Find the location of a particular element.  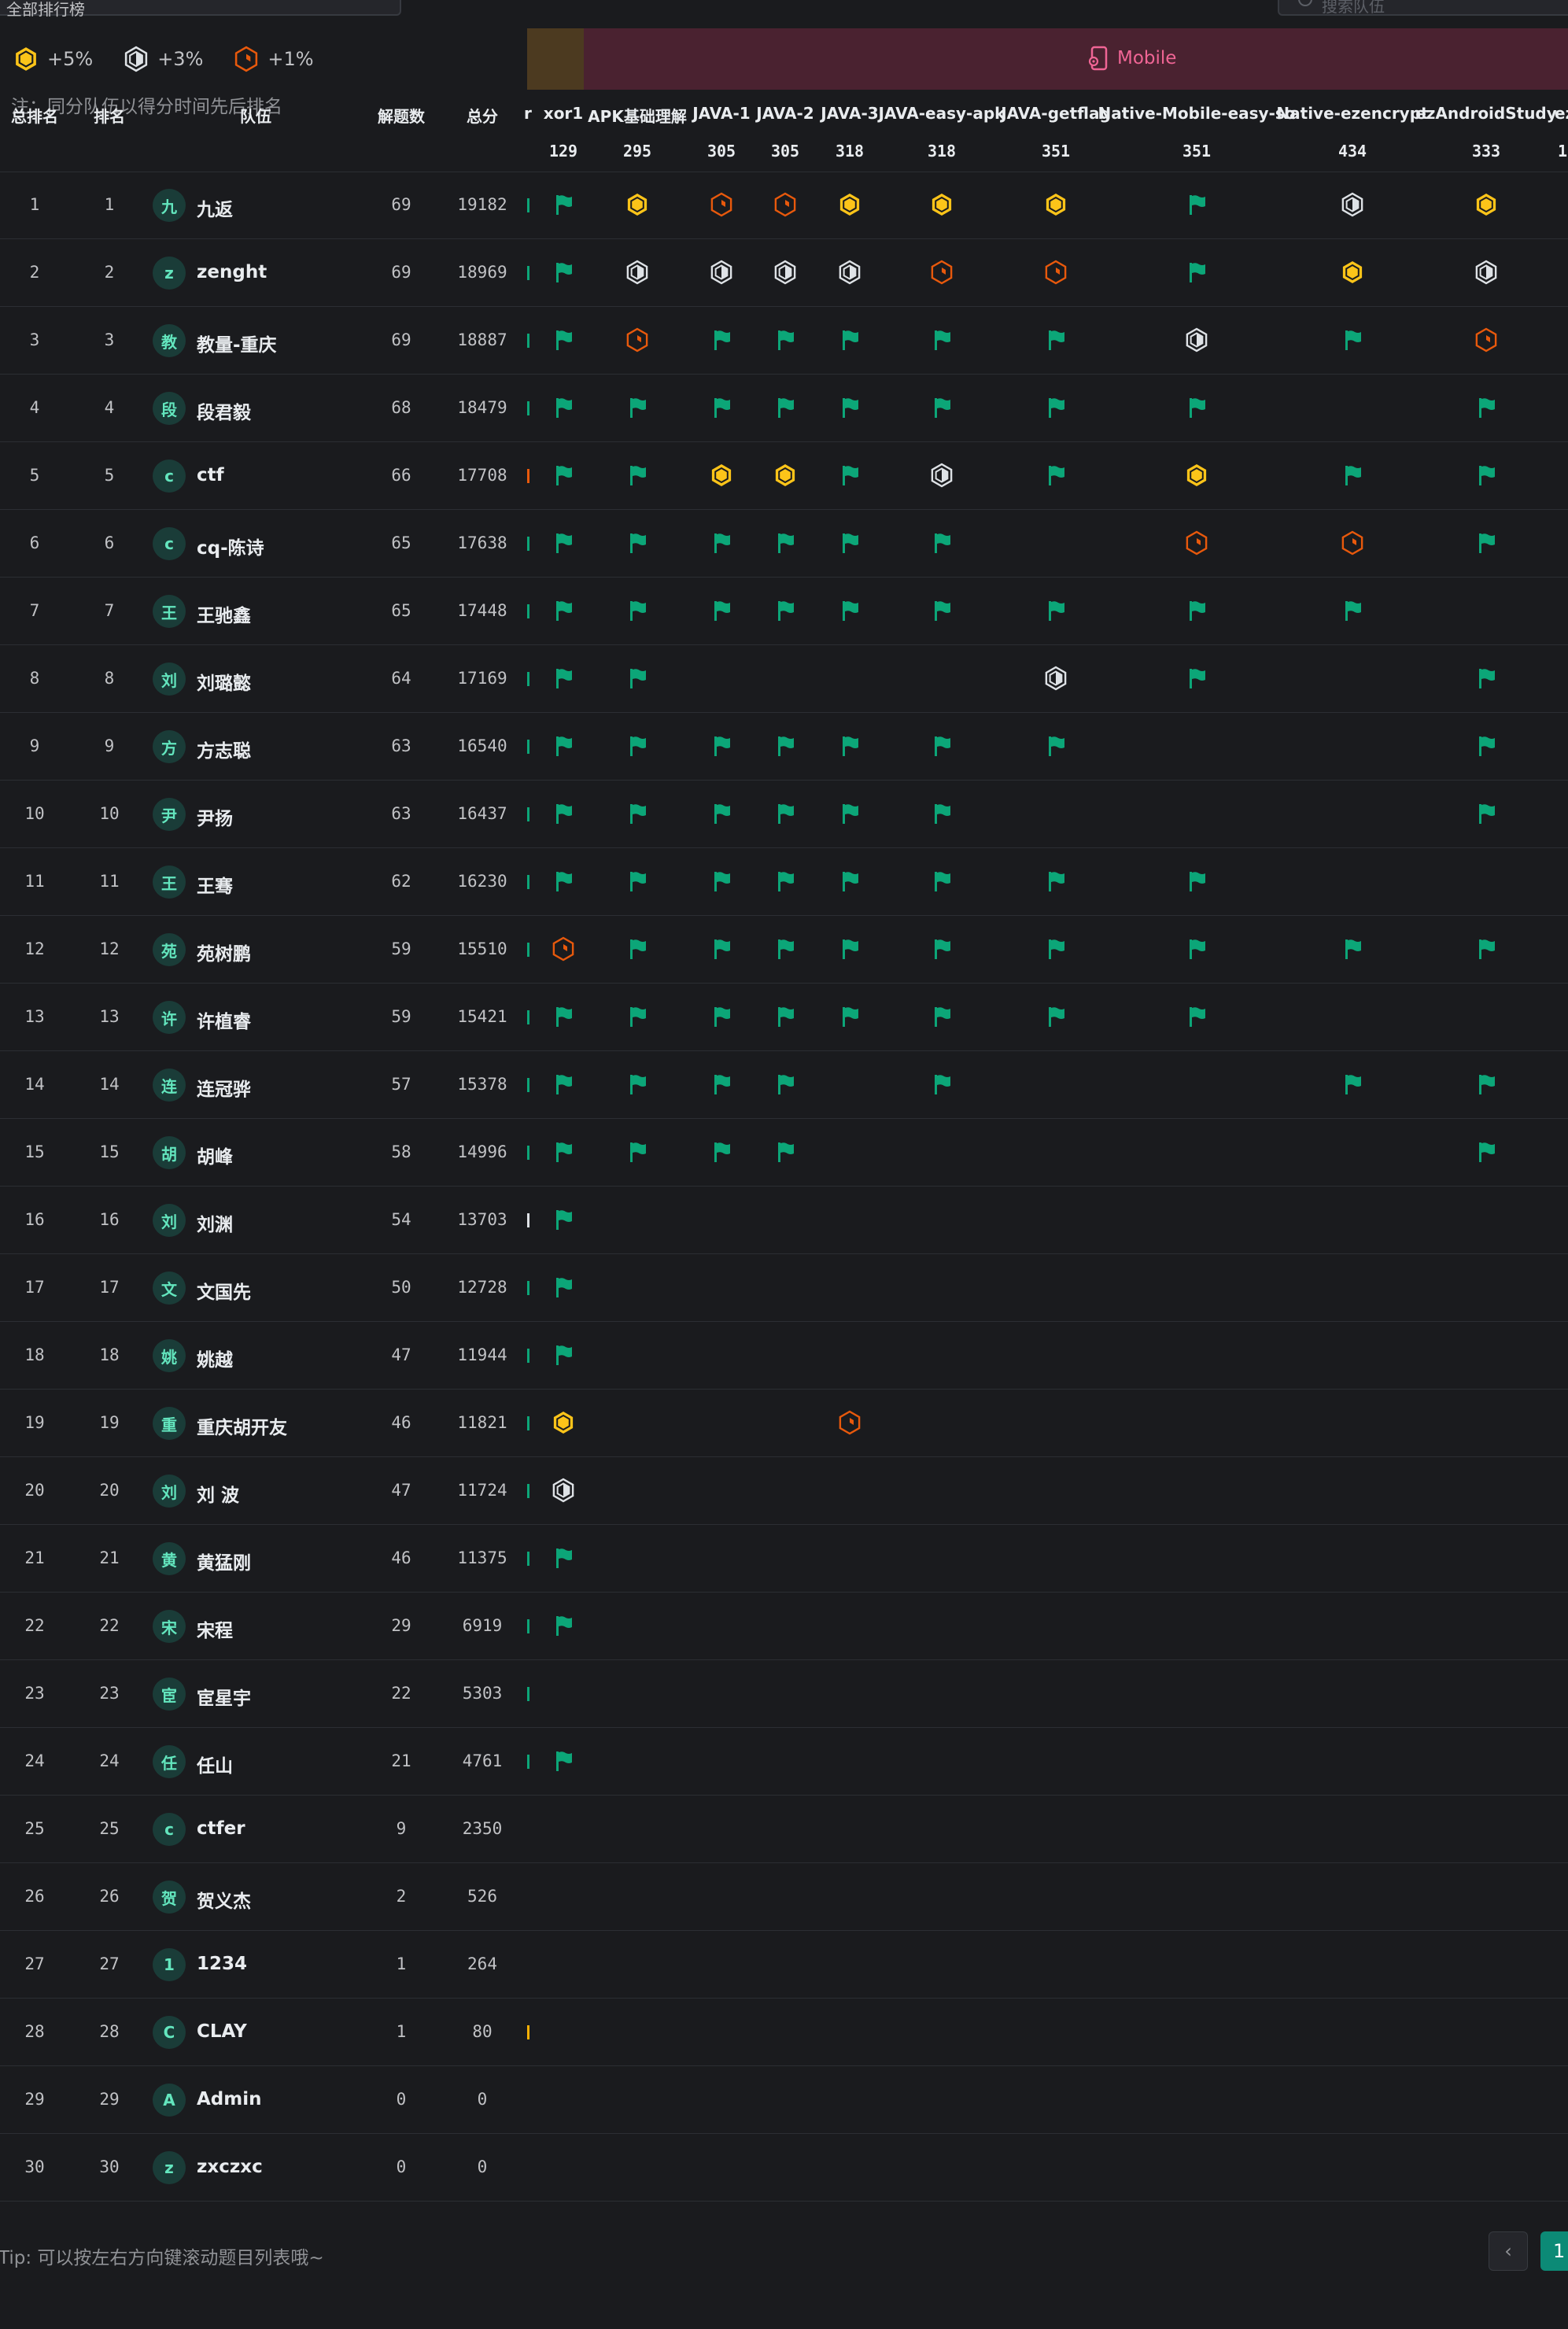

challenge-header: JAVA-1 is located at coordinates (721, 113).